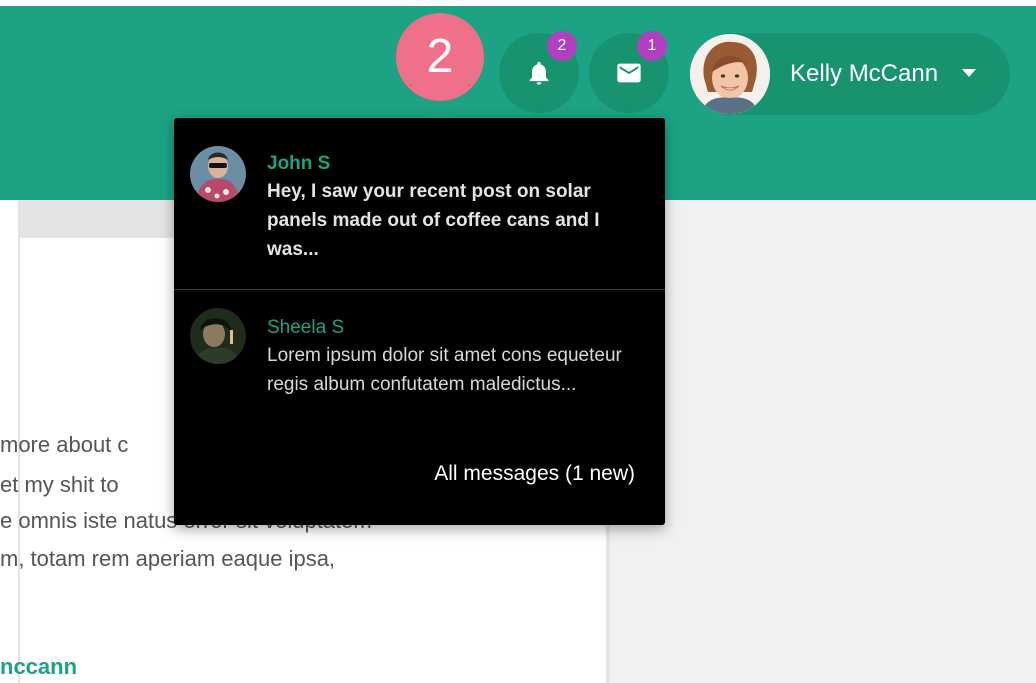 The image size is (1036, 683). I want to click on notifications-button: 2, so click(539, 72).